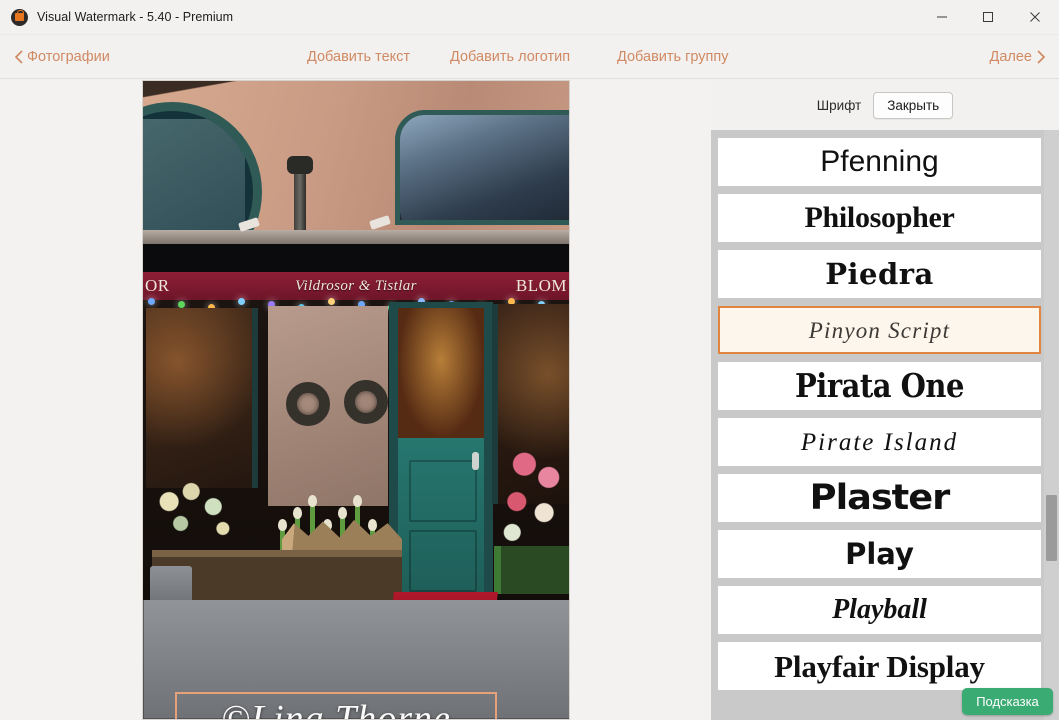 This screenshot has height=720, width=1059. I want to click on watermark-text: ©Lina Thorne, so click(336, 708).